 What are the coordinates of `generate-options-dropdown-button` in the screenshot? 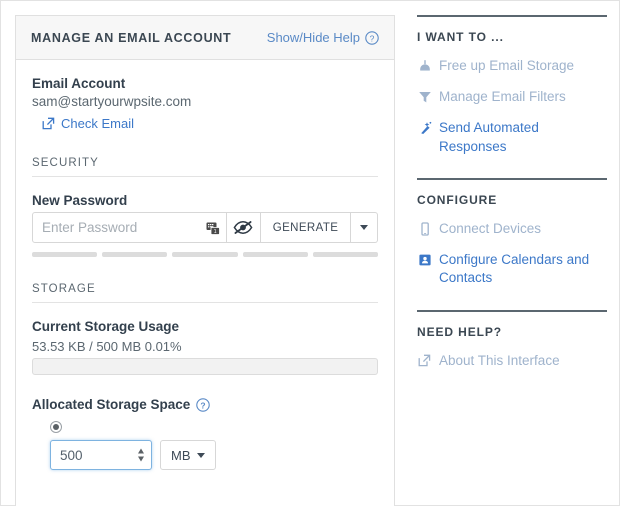 It's located at (364, 227).